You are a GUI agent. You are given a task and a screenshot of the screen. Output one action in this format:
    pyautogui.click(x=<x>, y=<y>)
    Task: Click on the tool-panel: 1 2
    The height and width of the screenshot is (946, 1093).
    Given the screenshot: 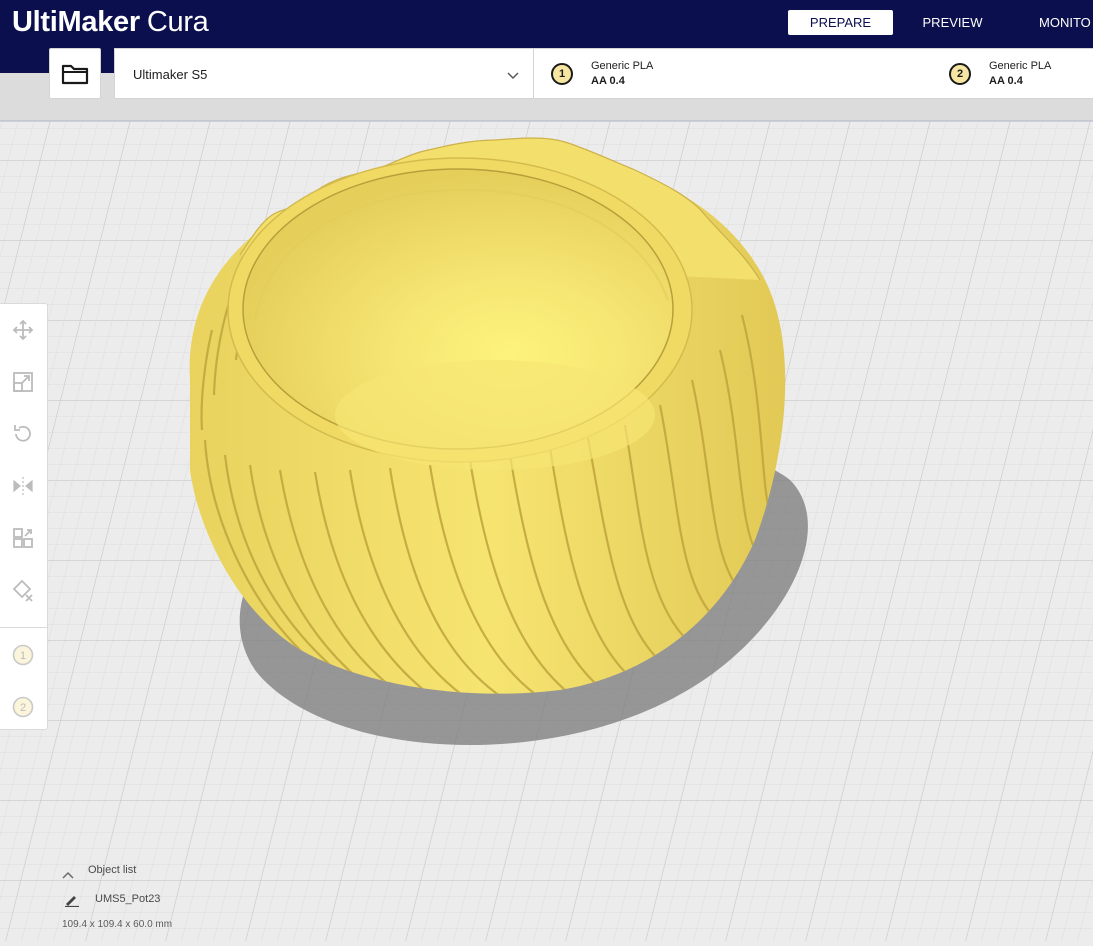 What is the action you would take?
    pyautogui.click(x=24, y=516)
    